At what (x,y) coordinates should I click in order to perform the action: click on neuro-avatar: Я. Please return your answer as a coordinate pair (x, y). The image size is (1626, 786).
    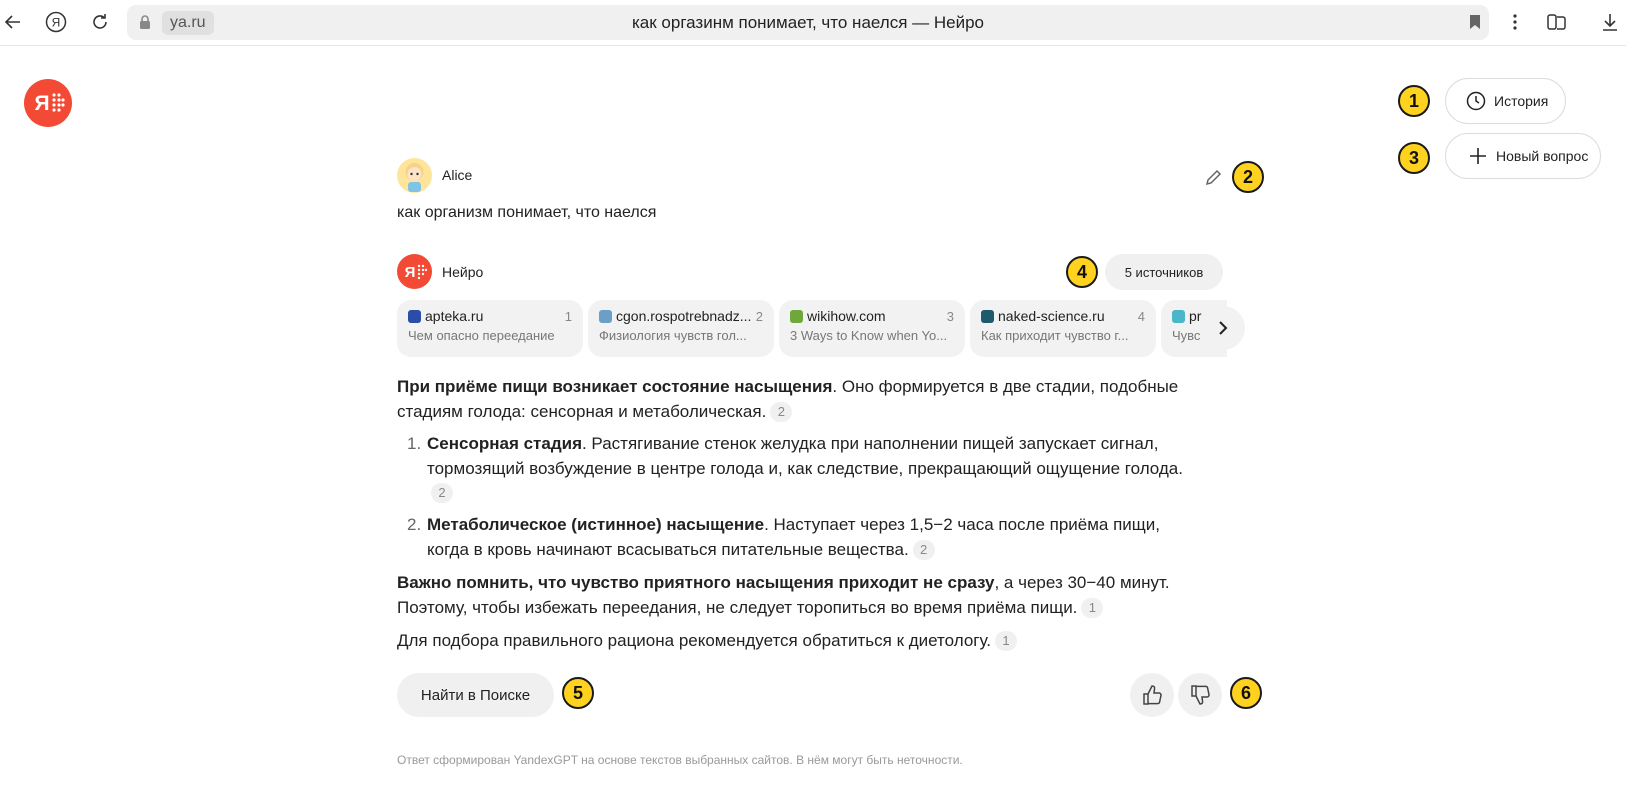
    Looking at the image, I should click on (414, 271).